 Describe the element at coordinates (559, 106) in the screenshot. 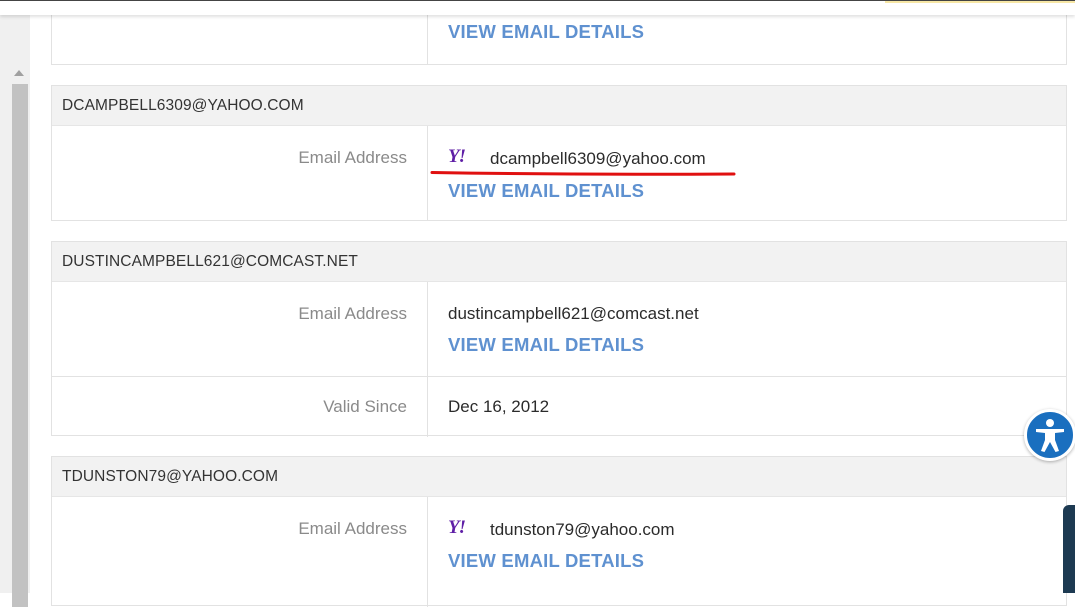

I see `card-header: DCAMPBELL6309@YAHOO.COM` at that location.